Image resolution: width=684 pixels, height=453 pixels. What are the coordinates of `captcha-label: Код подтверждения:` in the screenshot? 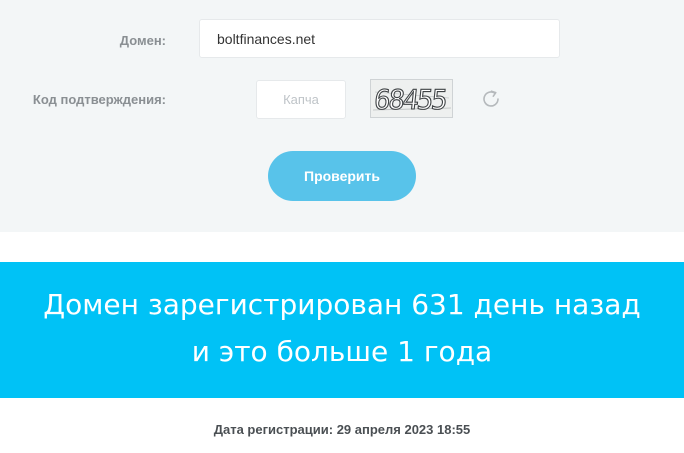 It's located at (99, 99).